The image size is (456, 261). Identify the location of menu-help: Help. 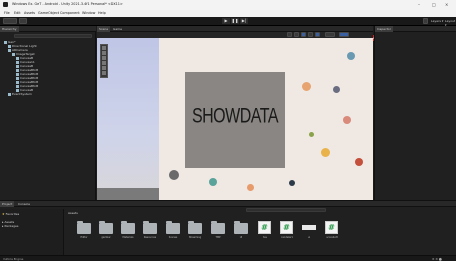
(102, 13).